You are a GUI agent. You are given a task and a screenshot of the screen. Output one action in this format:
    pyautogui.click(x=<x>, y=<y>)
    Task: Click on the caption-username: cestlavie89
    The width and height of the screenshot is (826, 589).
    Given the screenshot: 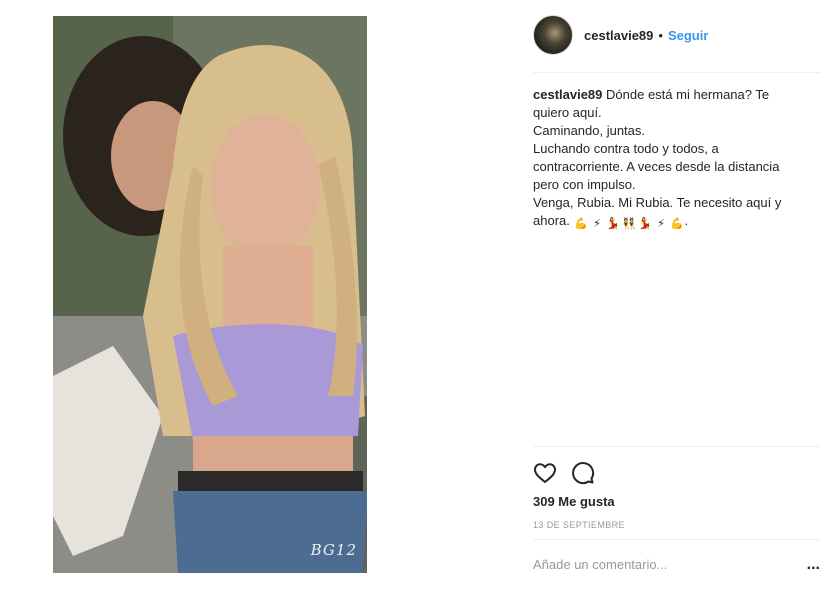 What is the action you would take?
    pyautogui.click(x=567, y=94)
    